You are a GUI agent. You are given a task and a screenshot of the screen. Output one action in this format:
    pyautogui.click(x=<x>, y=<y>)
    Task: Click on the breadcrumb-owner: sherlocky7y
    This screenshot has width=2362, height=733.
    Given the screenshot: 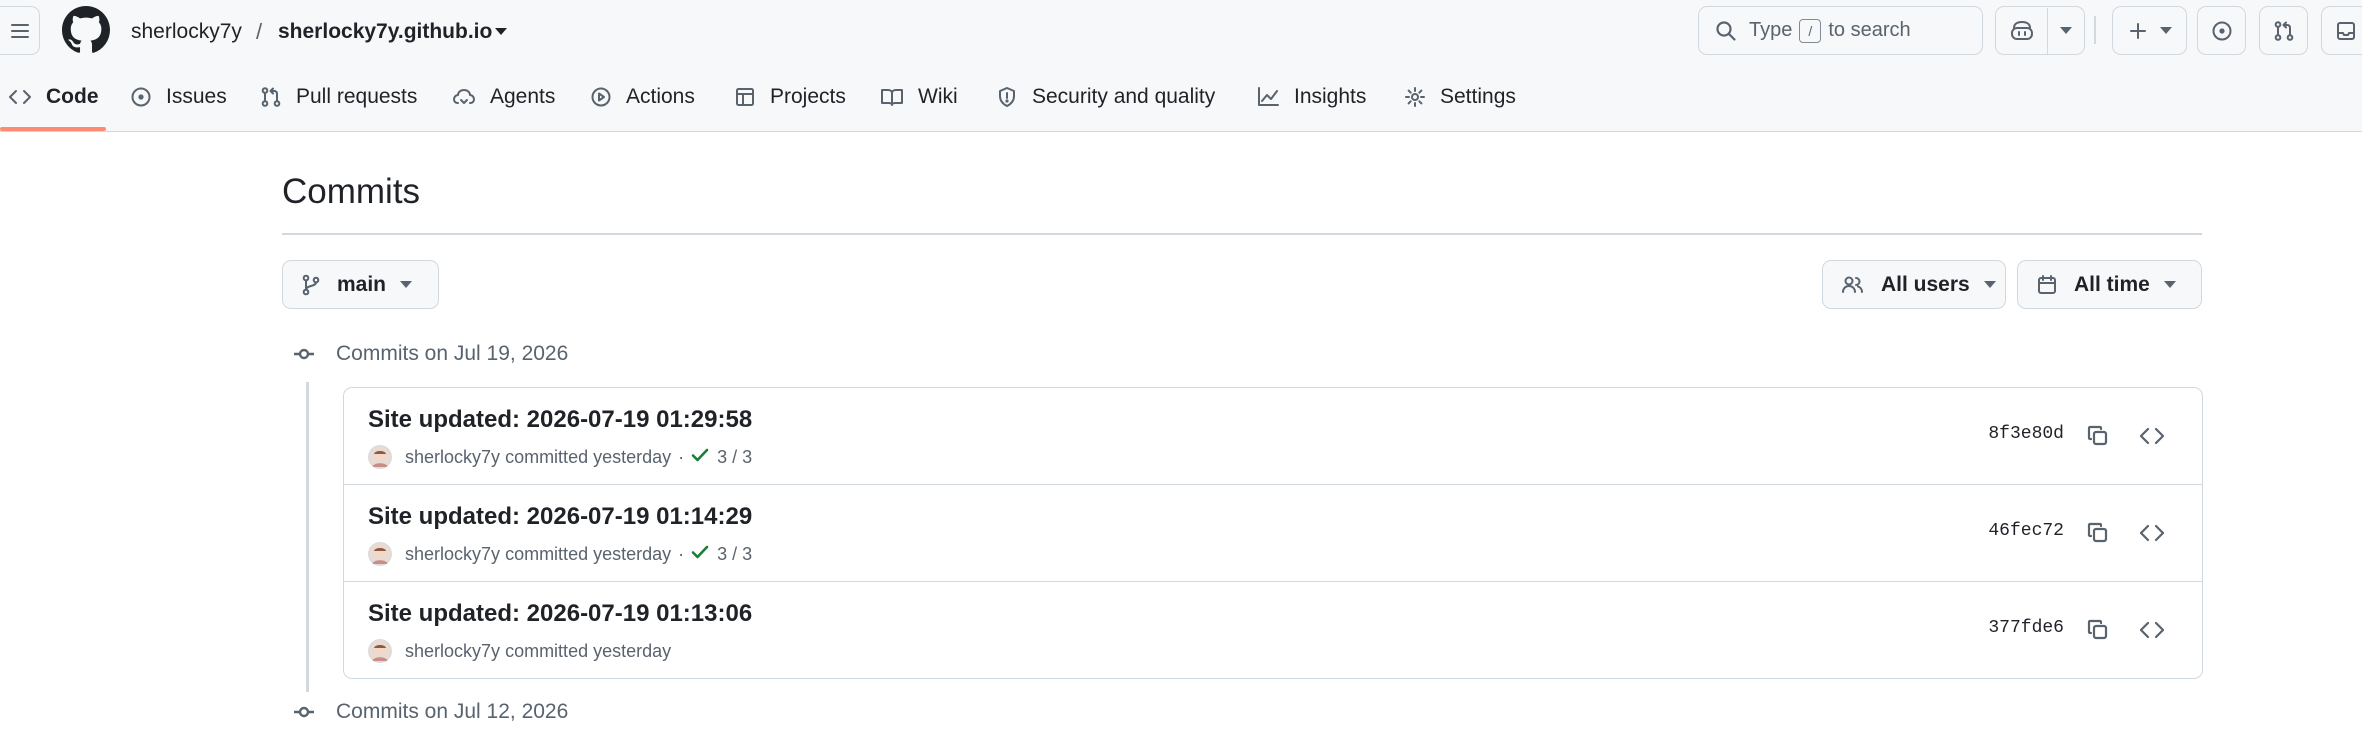 What is the action you would take?
    pyautogui.click(x=186, y=32)
    